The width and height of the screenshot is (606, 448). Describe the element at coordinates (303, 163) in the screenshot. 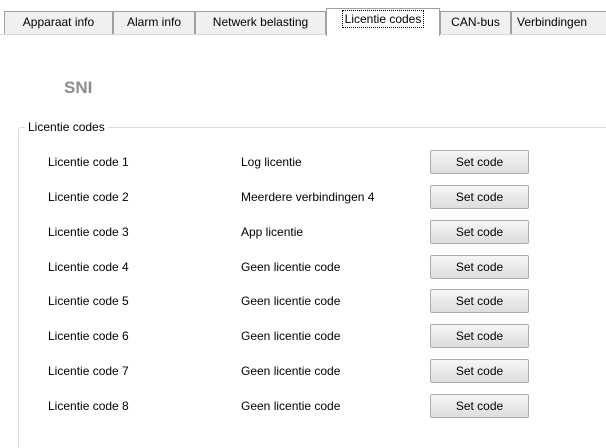

I see `license-row: Licentie code 1 Log licentie Set code` at that location.